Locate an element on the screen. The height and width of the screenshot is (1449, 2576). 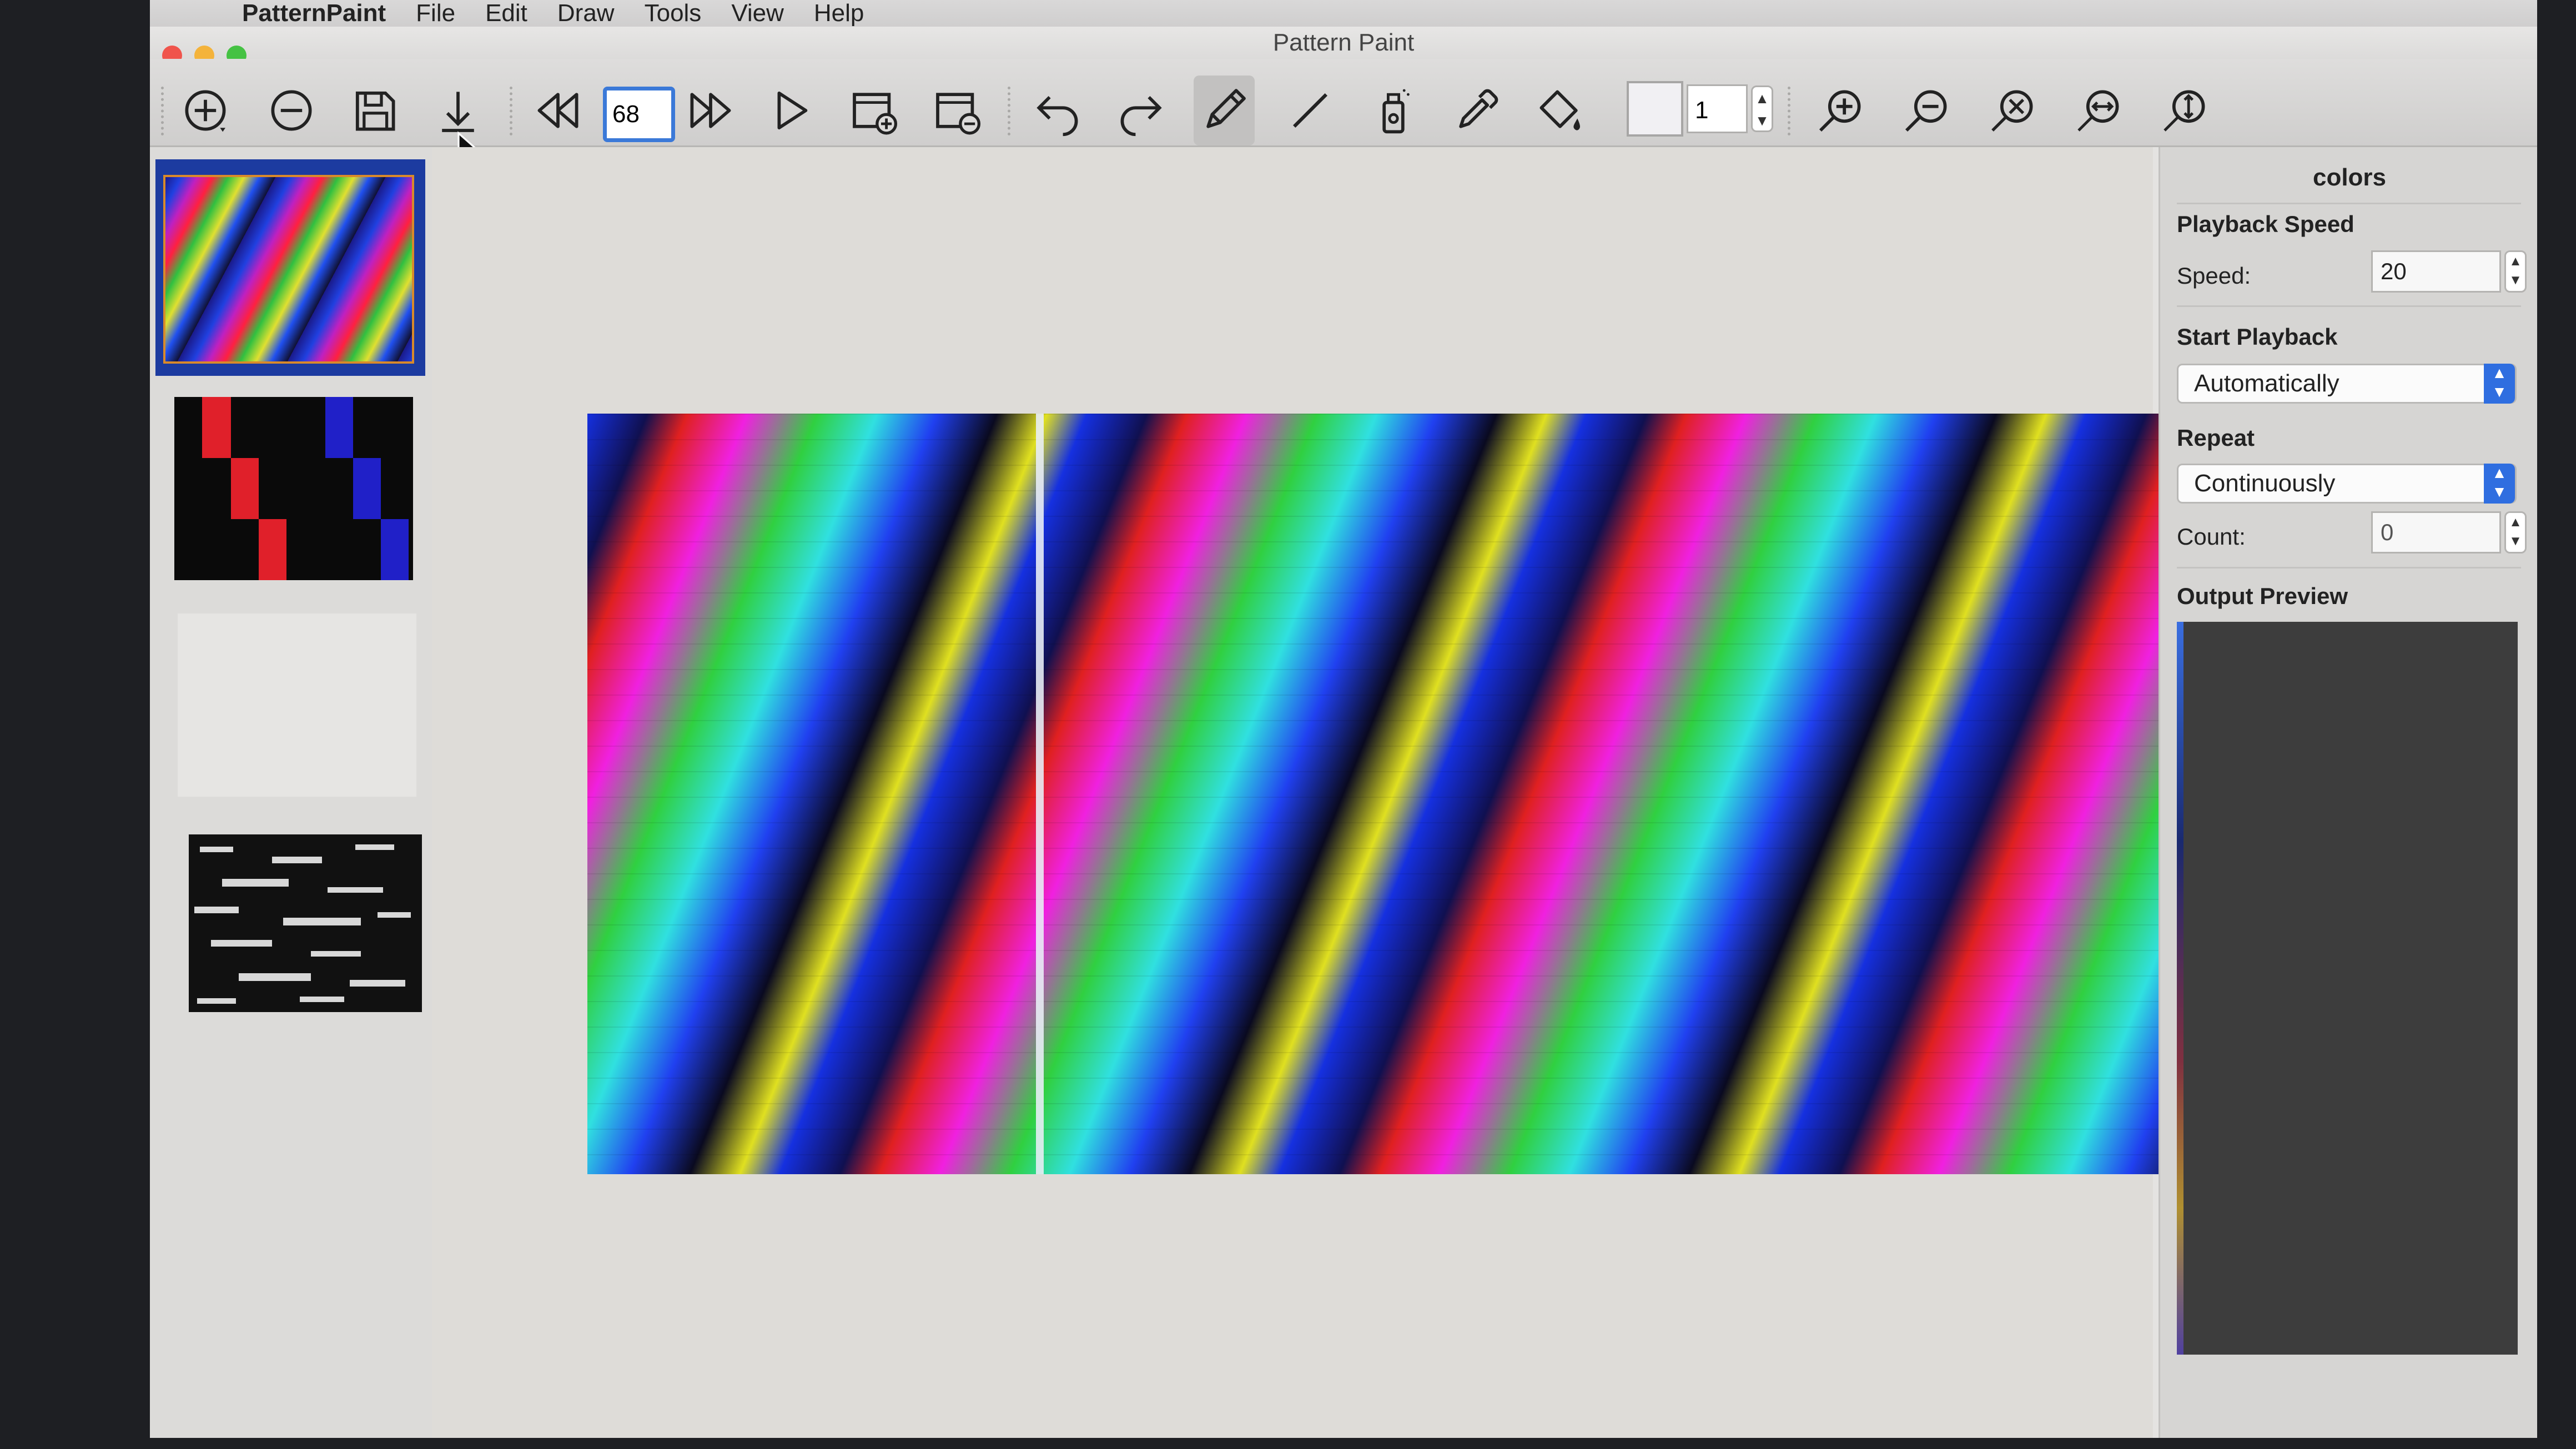
output-preview-heading: Output Preview is located at coordinates (2262, 596).